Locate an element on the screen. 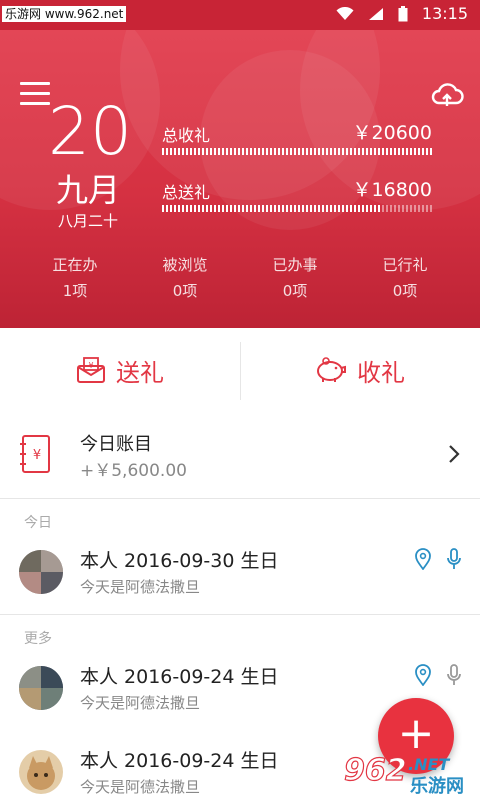 This screenshot has height=800, width=480. action-bar: ¥ 送礼 收礼 is located at coordinates (240, 370).